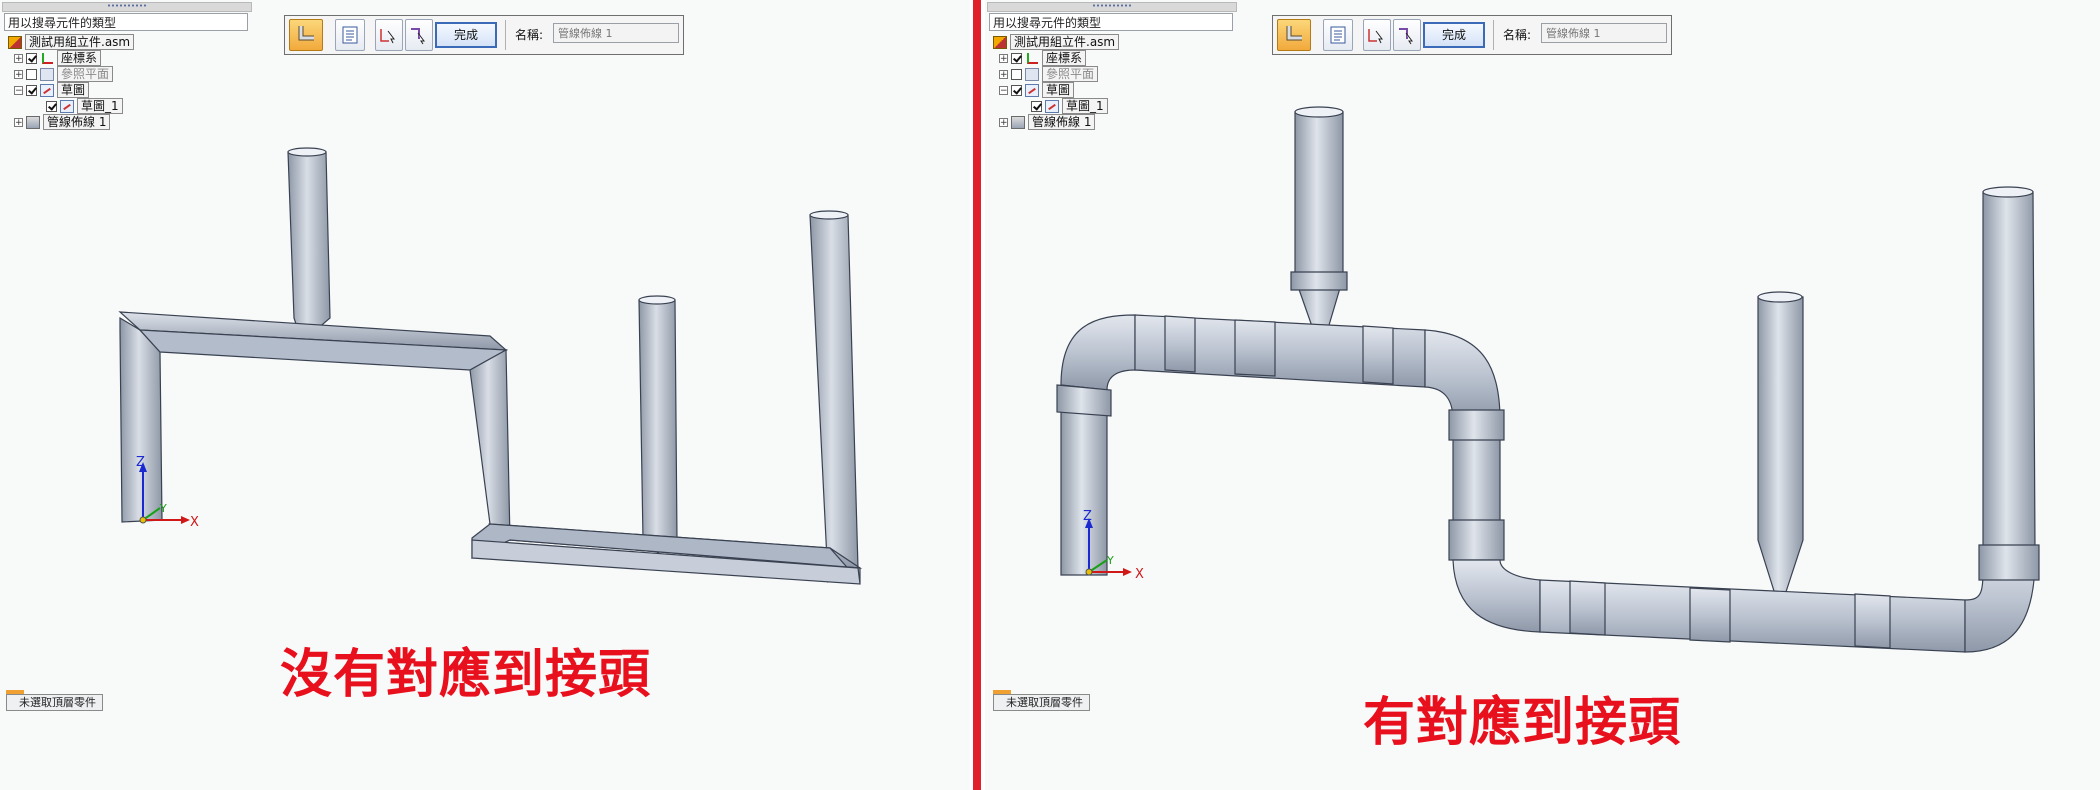  I want to click on caption-no-fitting: 沒有對應到接頭, so click(466, 675).